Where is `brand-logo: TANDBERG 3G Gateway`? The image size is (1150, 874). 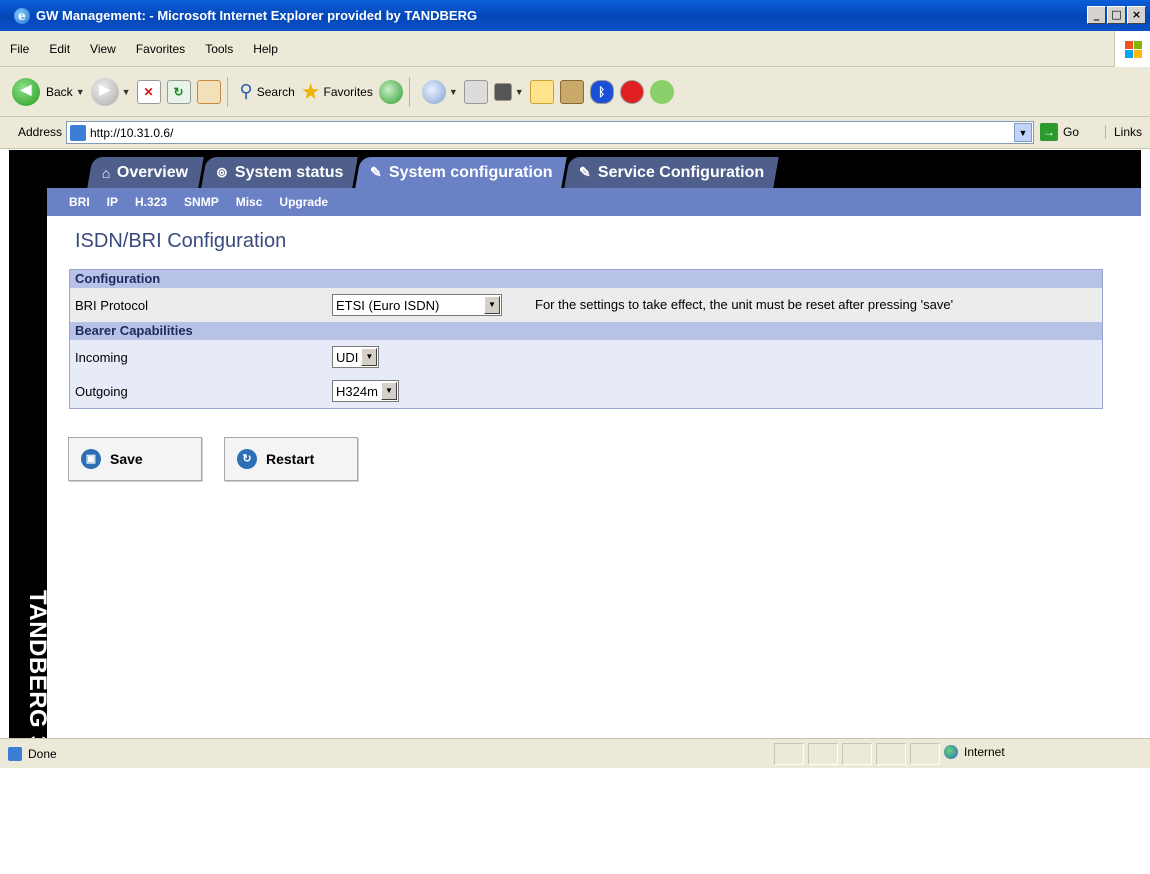 brand-logo: TANDBERG 3G Gateway is located at coordinates (37, 732).